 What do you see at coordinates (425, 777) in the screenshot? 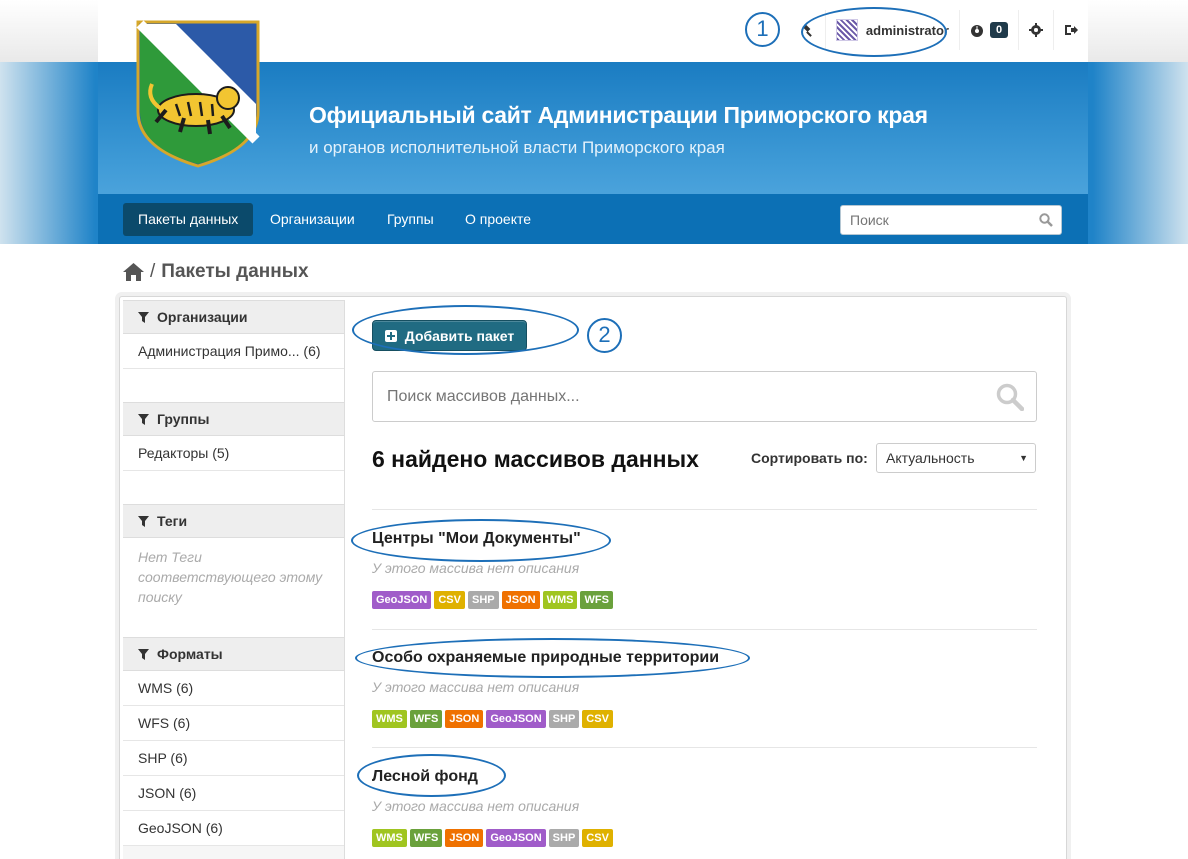
I see `dataset-title: Лесной фонд` at bounding box center [425, 777].